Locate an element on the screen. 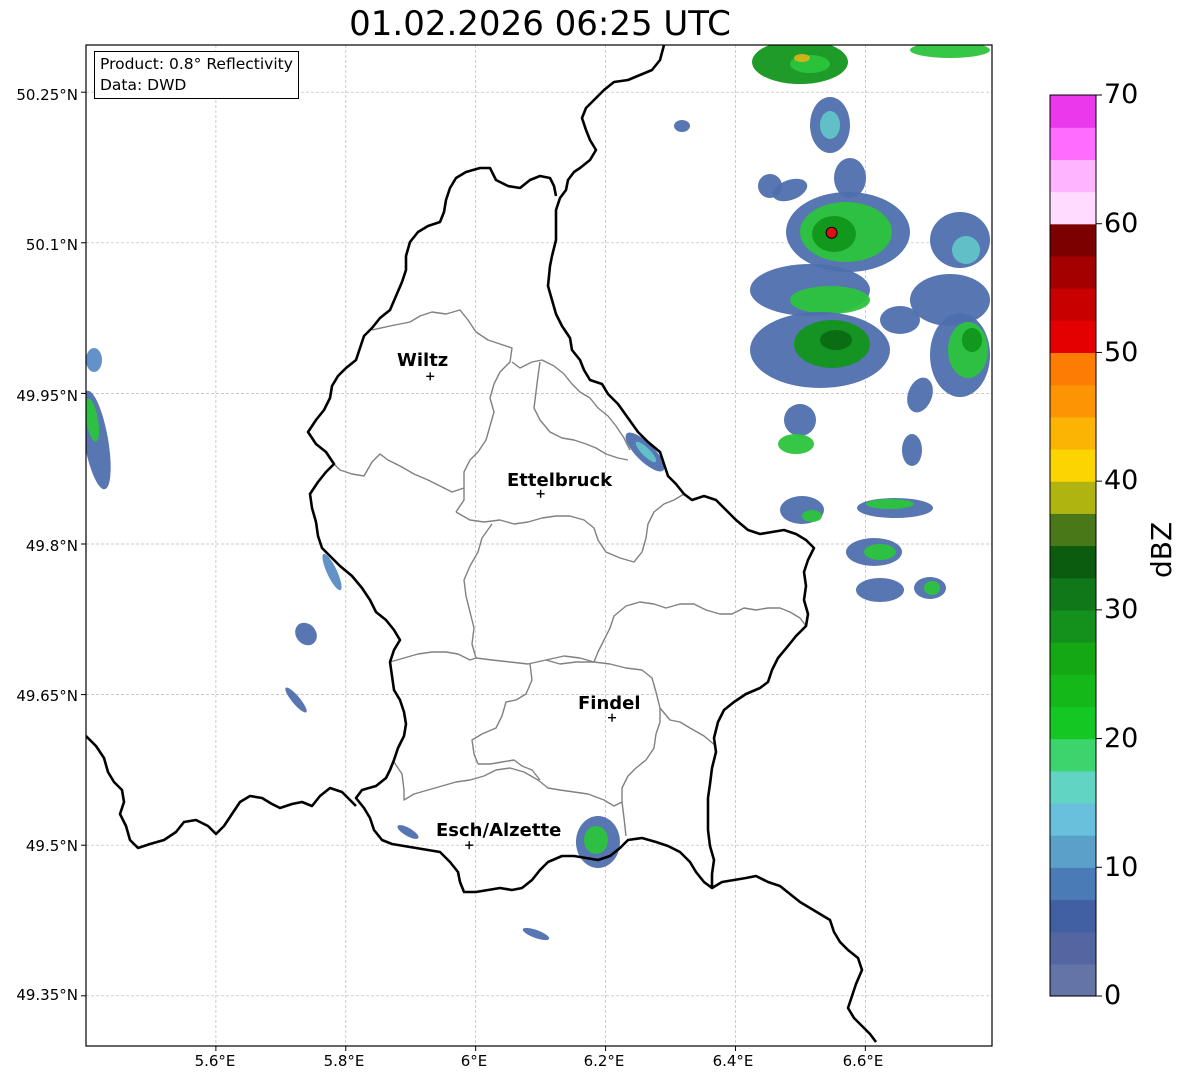 Image resolution: width=1184 pixels, height=1081 pixels. colorbar-tick-60: 60 is located at coordinates (1121, 223).